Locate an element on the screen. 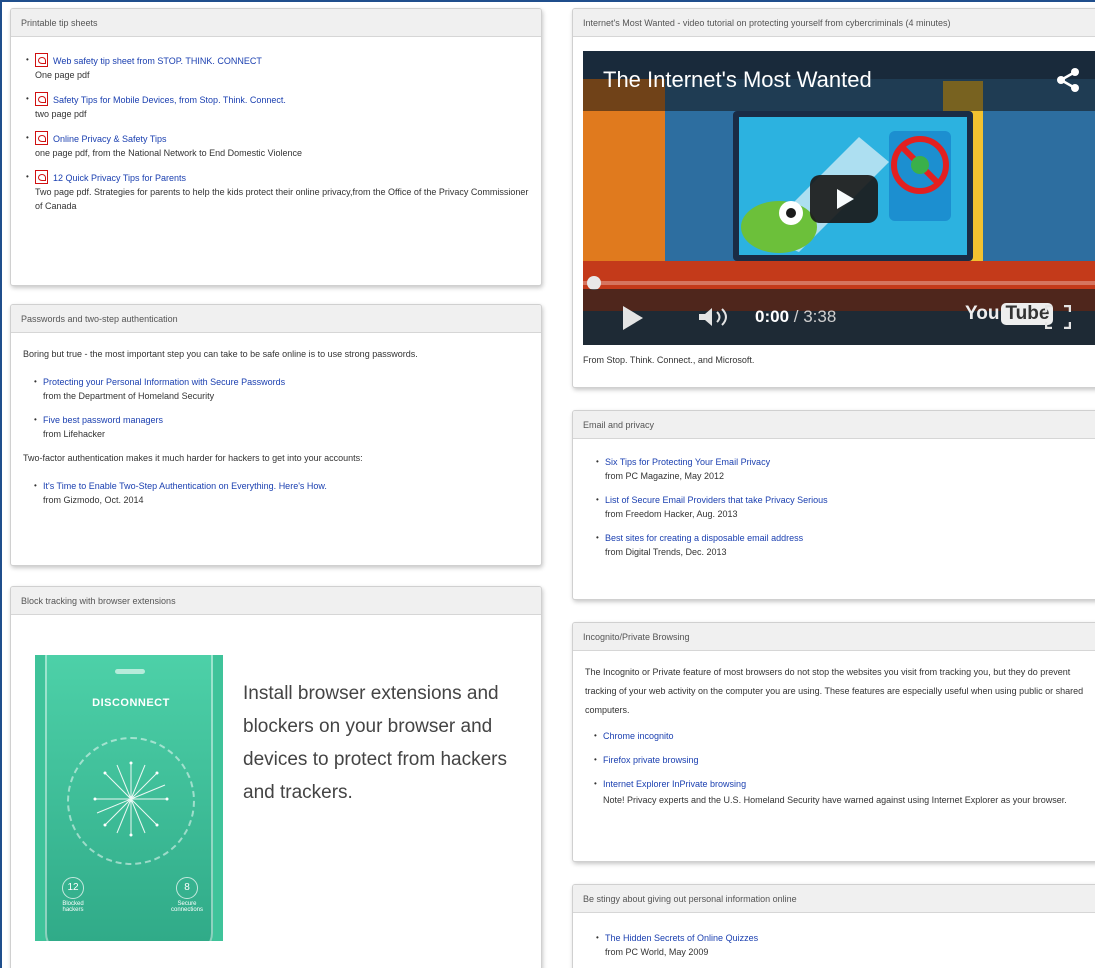  stat-secure: 8 Secure connections is located at coordinates (187, 895).